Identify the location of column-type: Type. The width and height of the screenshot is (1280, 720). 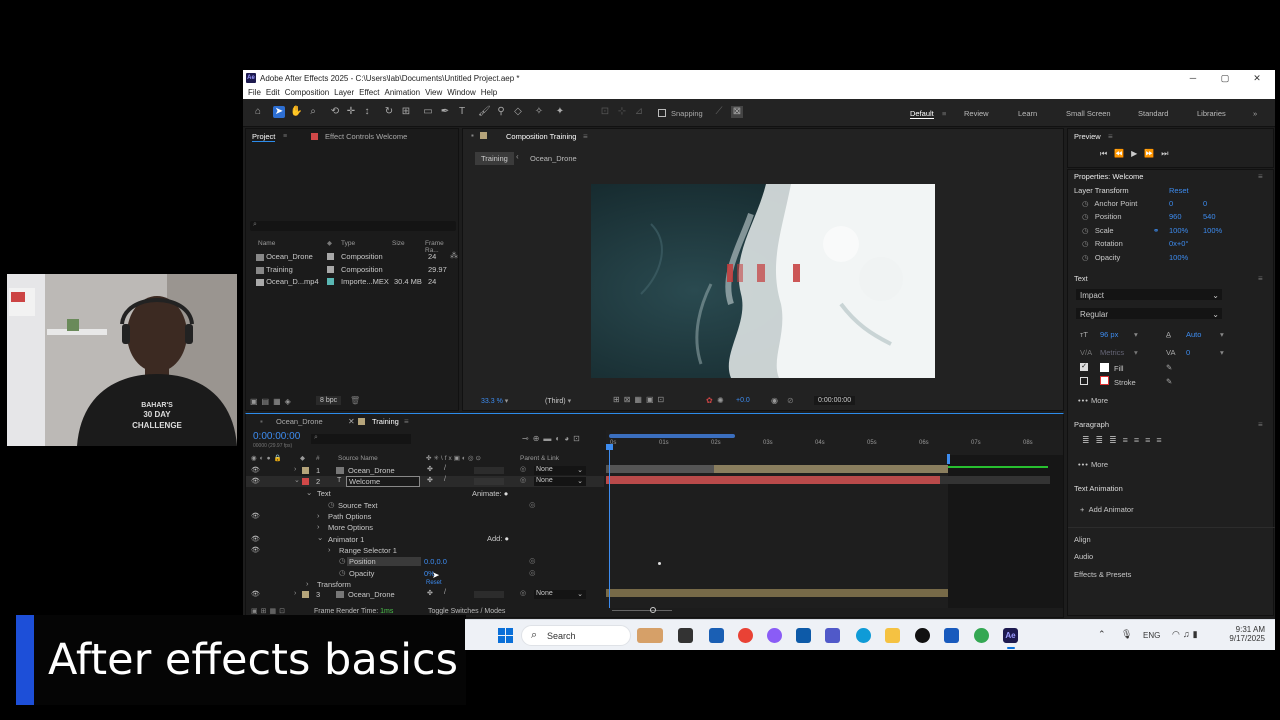
(348, 243).